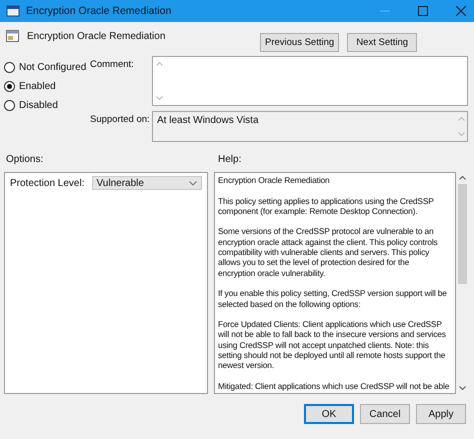 The width and height of the screenshot is (474, 439). What do you see at coordinates (147, 183) in the screenshot?
I see `protection-level-dropdown: Vulnerable` at bounding box center [147, 183].